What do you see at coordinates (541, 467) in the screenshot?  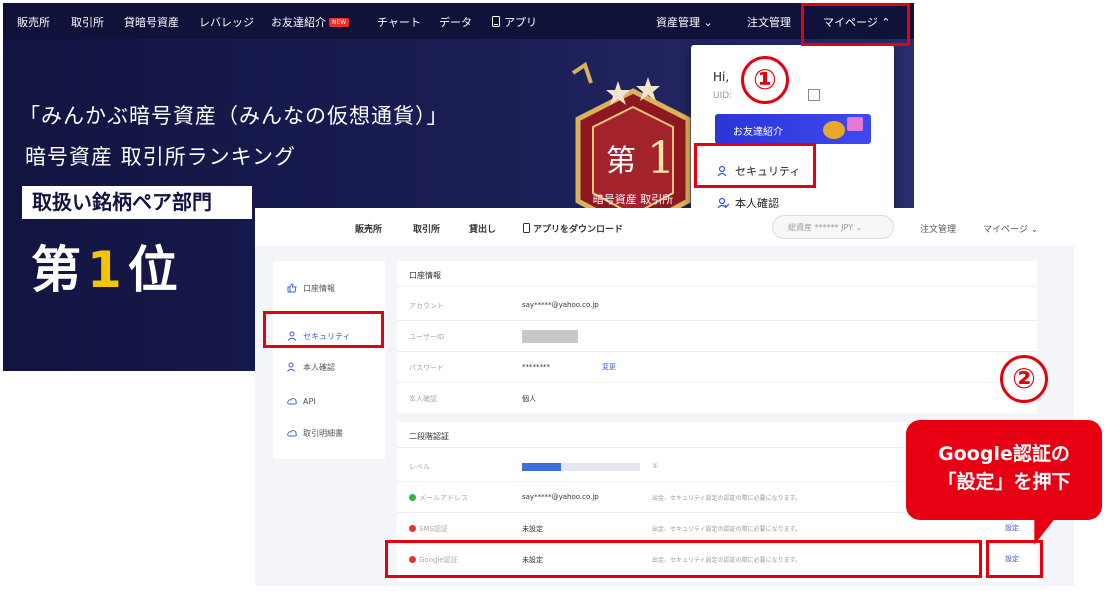 I see `security-level-fill` at bounding box center [541, 467].